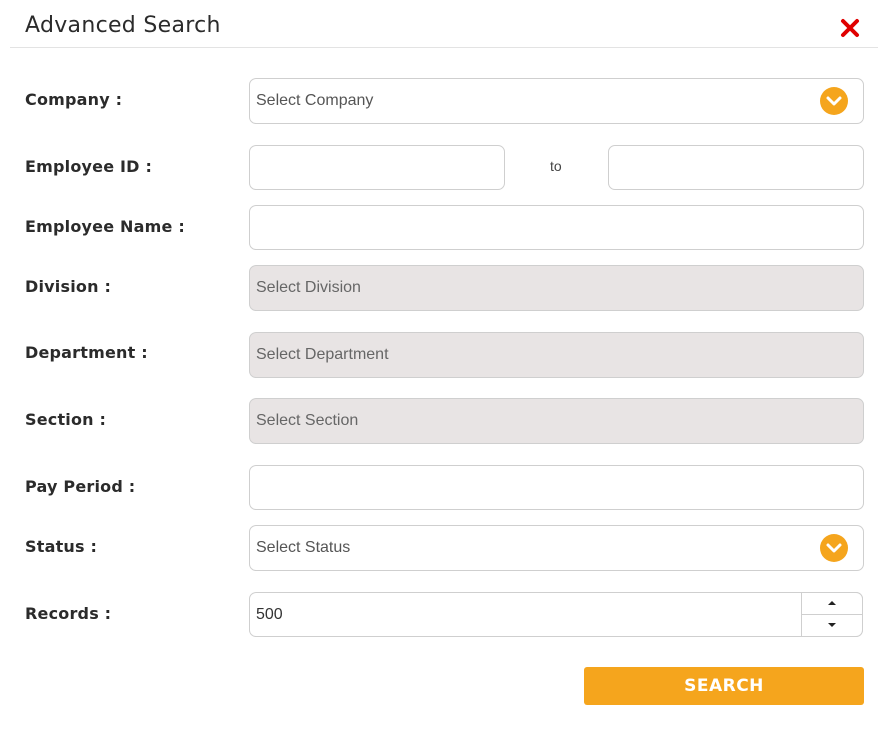 The height and width of the screenshot is (729, 884). What do you see at coordinates (556, 288) in the screenshot?
I see `division-select: Select Division` at bounding box center [556, 288].